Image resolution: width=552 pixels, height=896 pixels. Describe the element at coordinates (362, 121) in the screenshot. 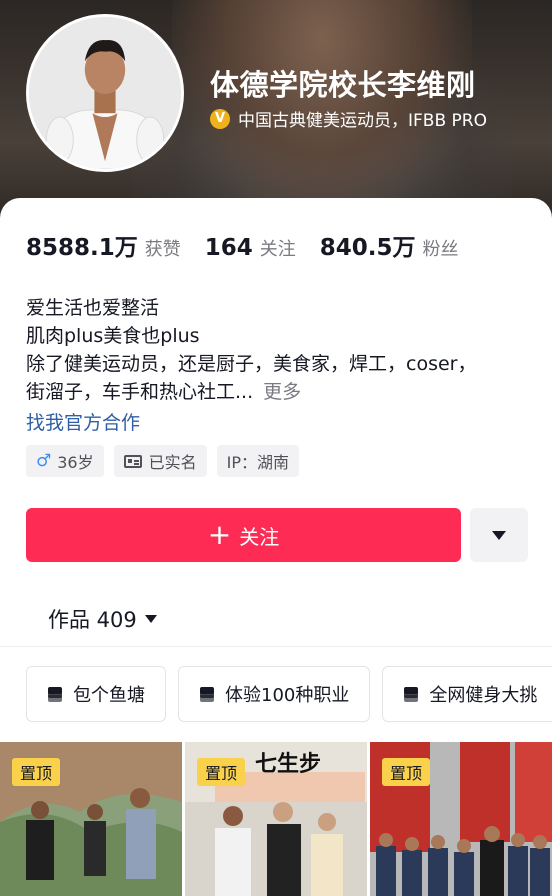

I see `verification-text: 中国古典健美运动员，IFBB PRO` at that location.